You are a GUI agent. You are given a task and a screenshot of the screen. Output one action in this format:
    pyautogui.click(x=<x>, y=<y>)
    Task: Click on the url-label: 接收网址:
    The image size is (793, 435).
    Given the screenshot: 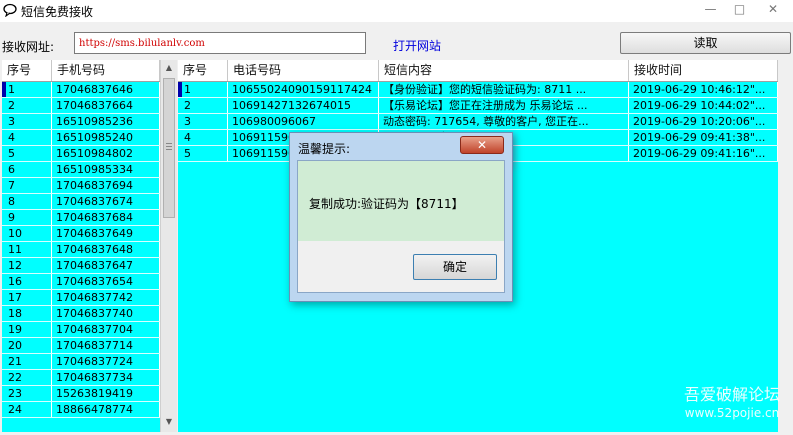 What is the action you would take?
    pyautogui.click(x=28, y=47)
    